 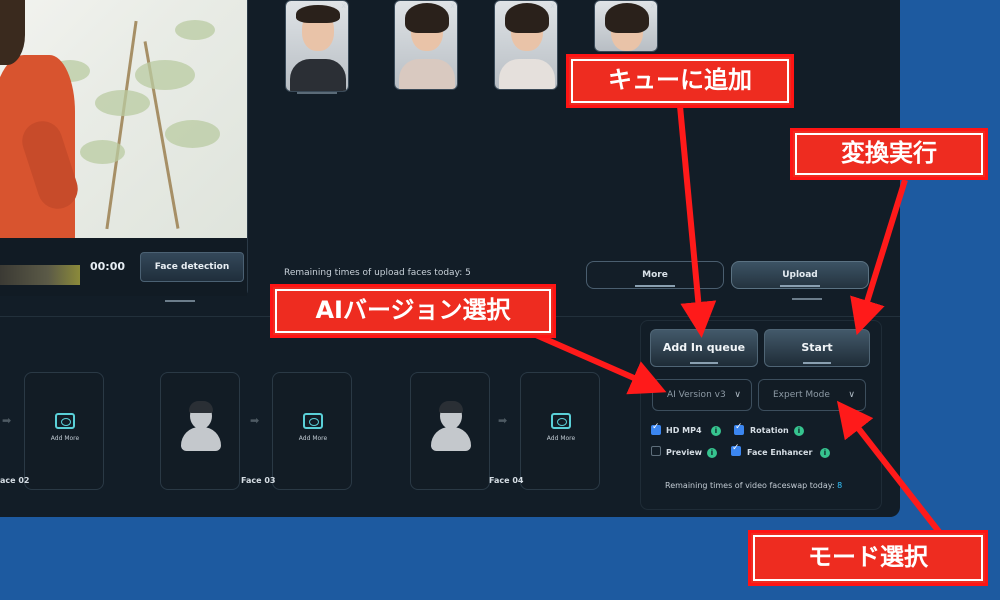 I want to click on rotation-label: Rotation, so click(x=769, y=430).